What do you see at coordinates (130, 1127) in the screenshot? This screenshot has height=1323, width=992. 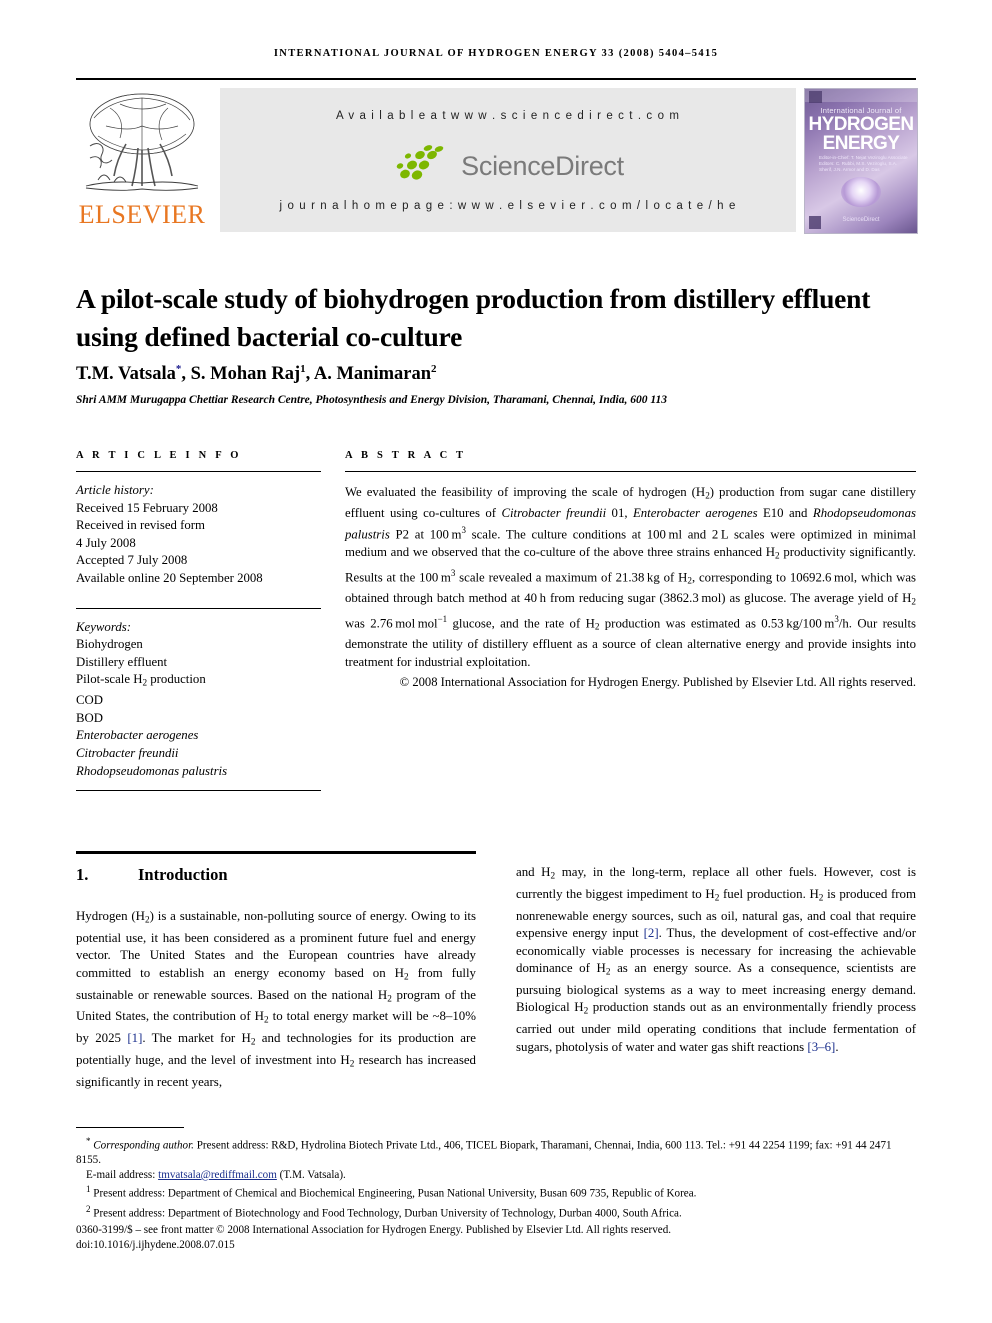 I see `footnote-divider` at bounding box center [130, 1127].